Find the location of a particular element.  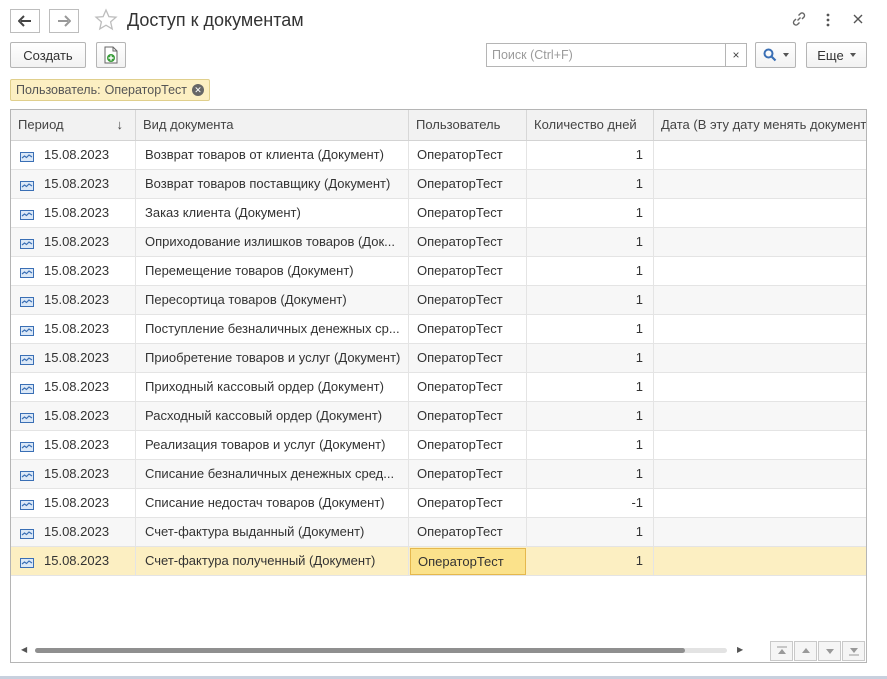

search-input: Поиск (Ctrl+F) is located at coordinates (606, 55).